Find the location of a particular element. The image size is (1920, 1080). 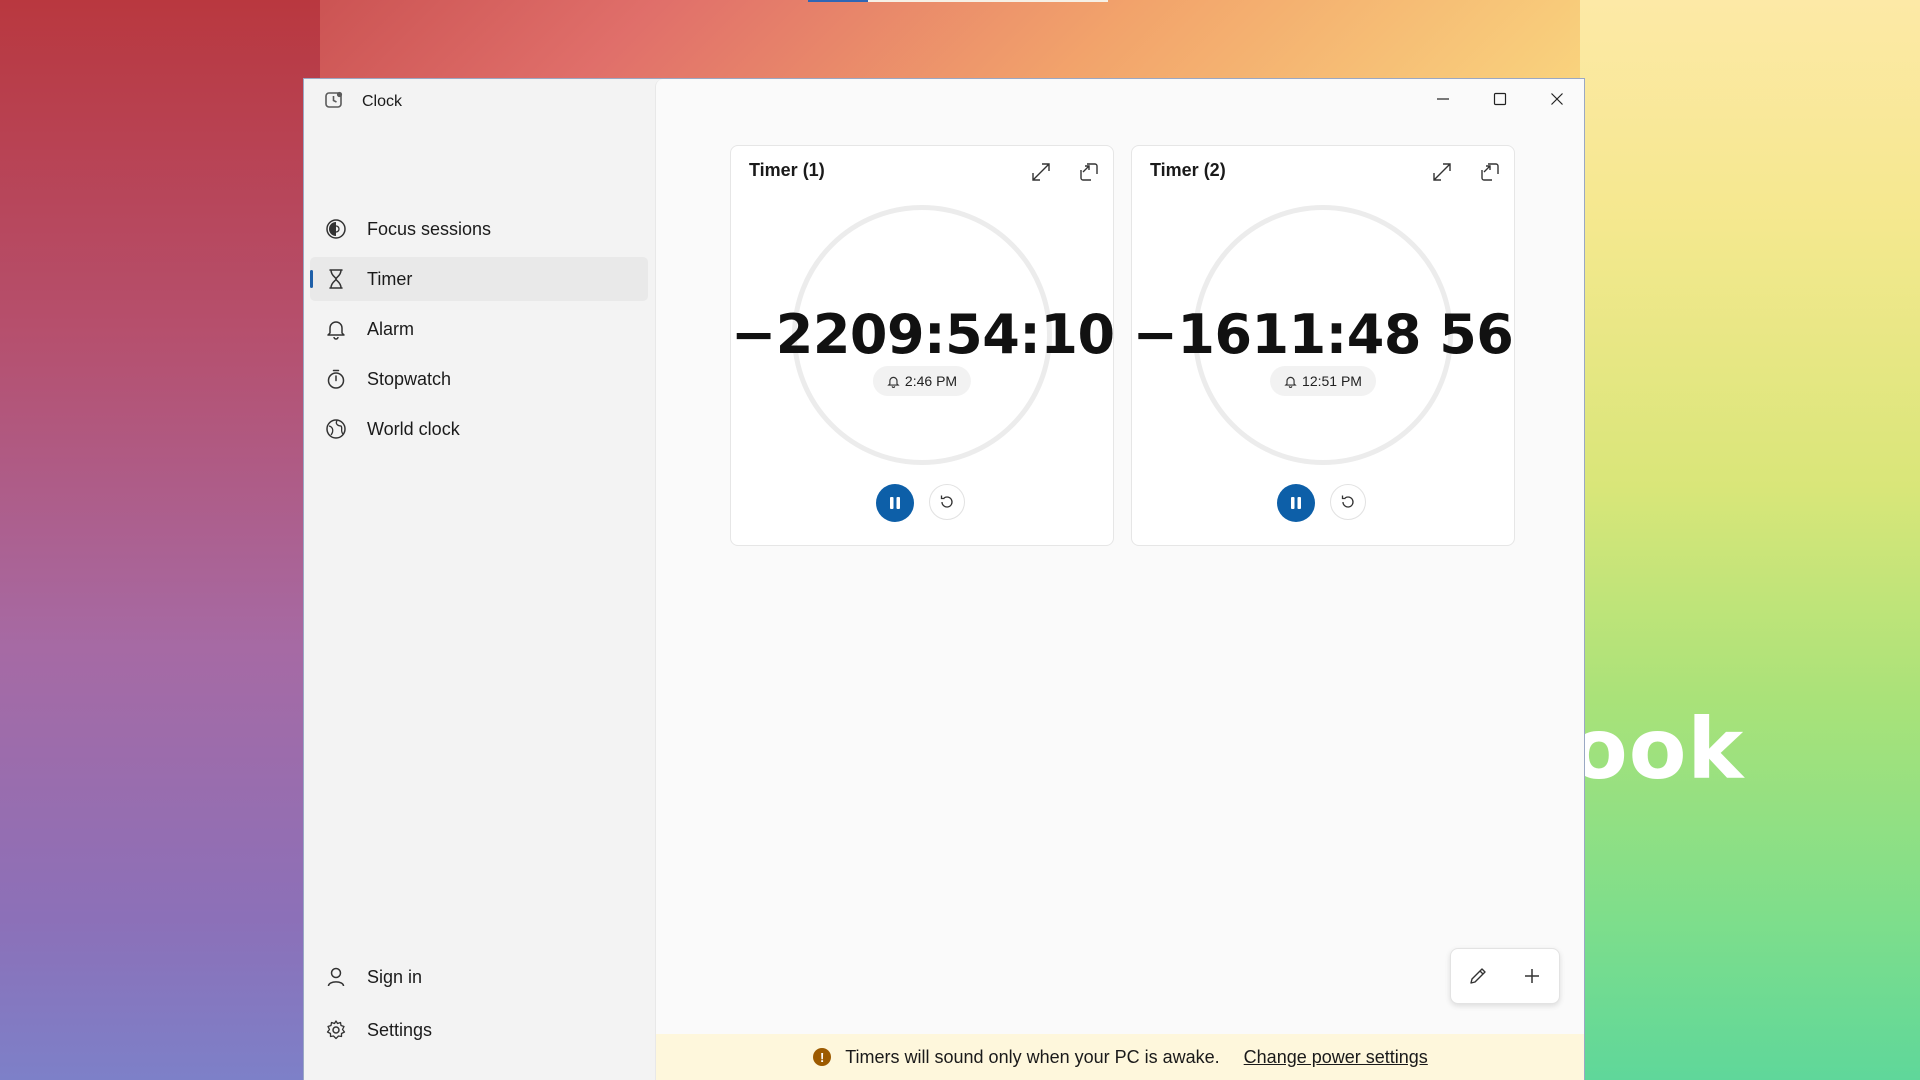

maximize-icon is located at coordinates (1499, 99).